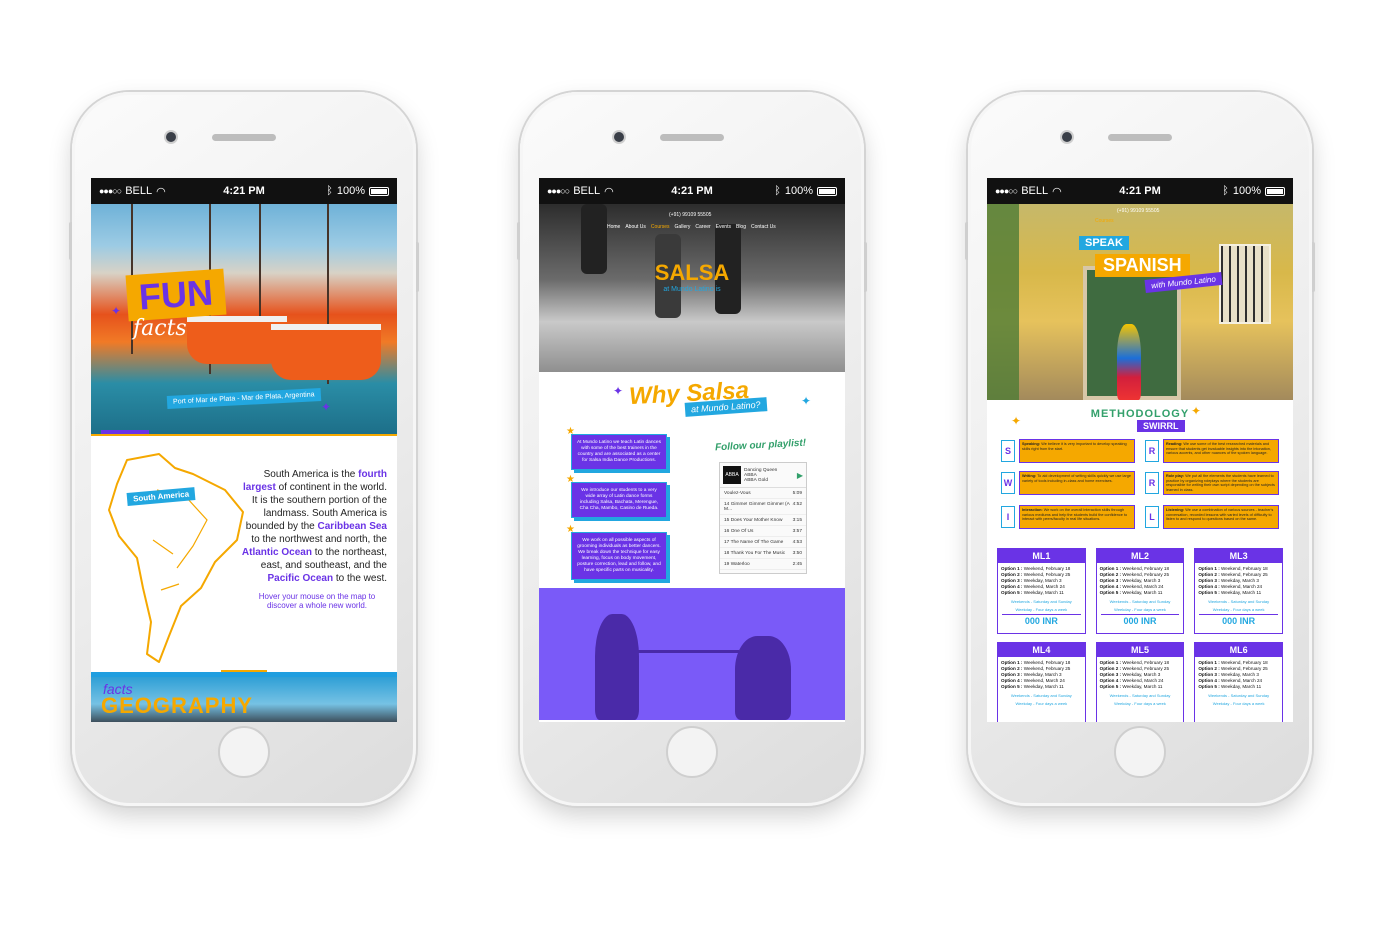 Image resolution: width=1400 pixels, height=936 pixels. I want to click on woman-figure, so click(1129, 362).